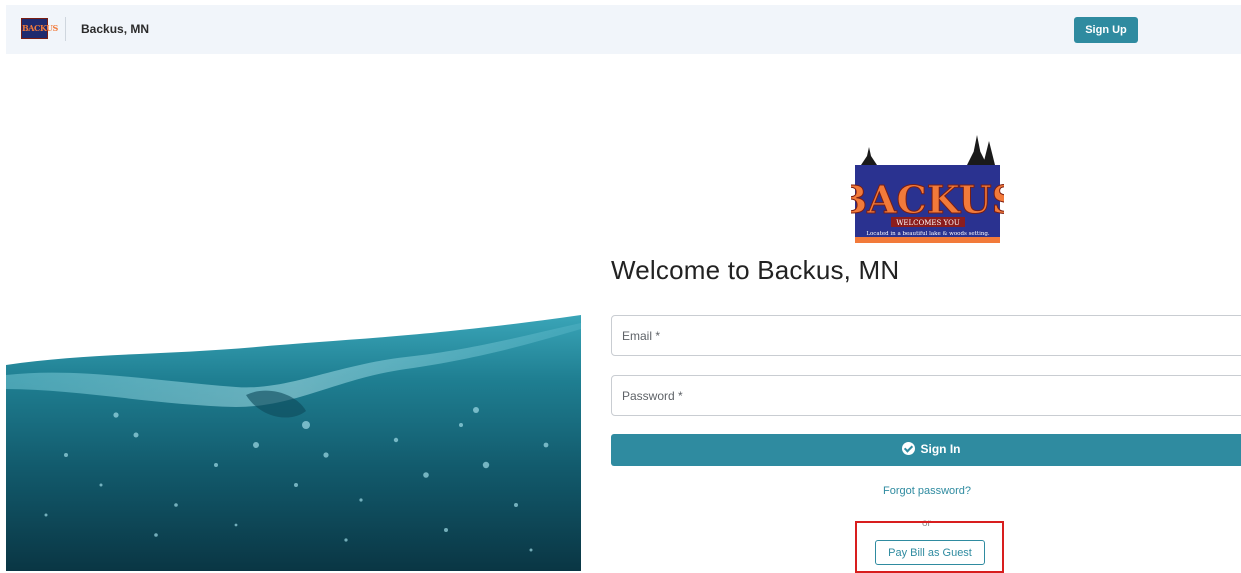 The image size is (1241, 573). Describe the element at coordinates (39, 28) in the screenshot. I see `backus-logo-small: BACKUS` at that location.